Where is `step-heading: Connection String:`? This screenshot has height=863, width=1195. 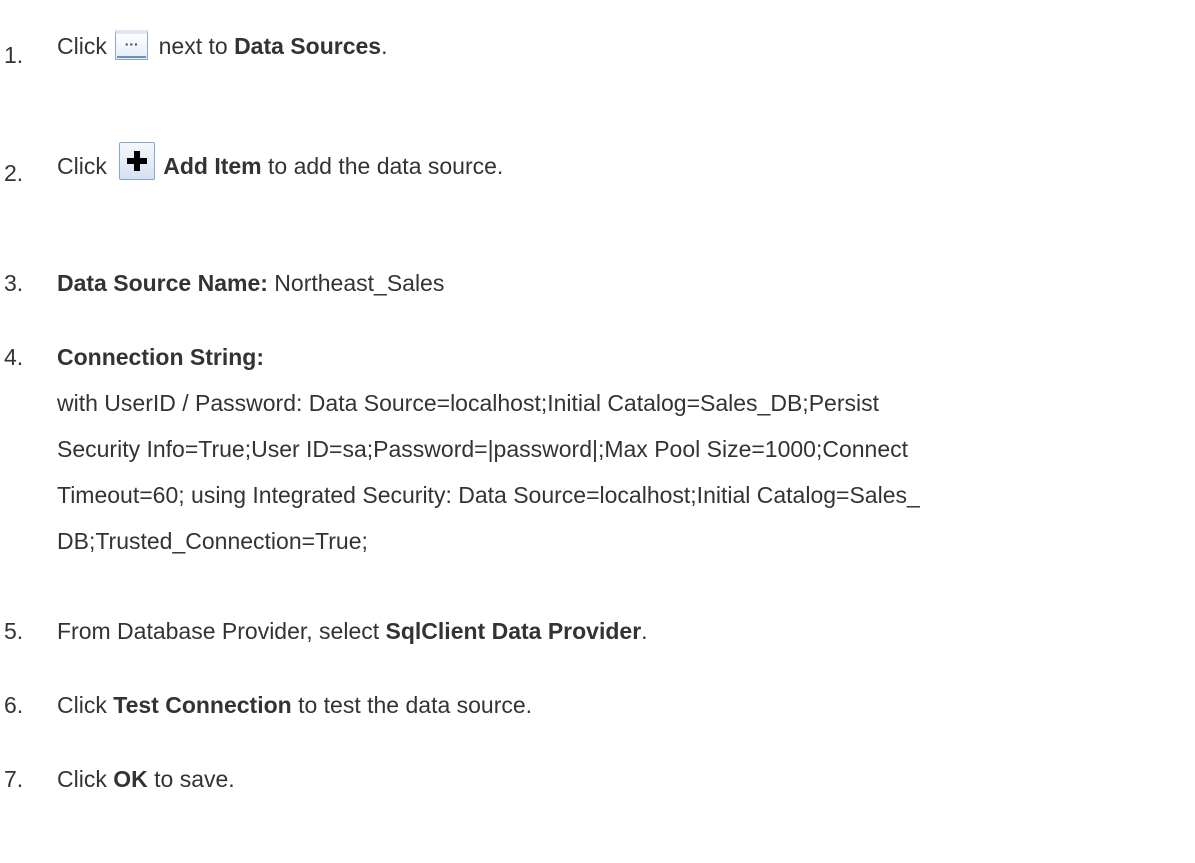 step-heading: Connection String: is located at coordinates (160, 357).